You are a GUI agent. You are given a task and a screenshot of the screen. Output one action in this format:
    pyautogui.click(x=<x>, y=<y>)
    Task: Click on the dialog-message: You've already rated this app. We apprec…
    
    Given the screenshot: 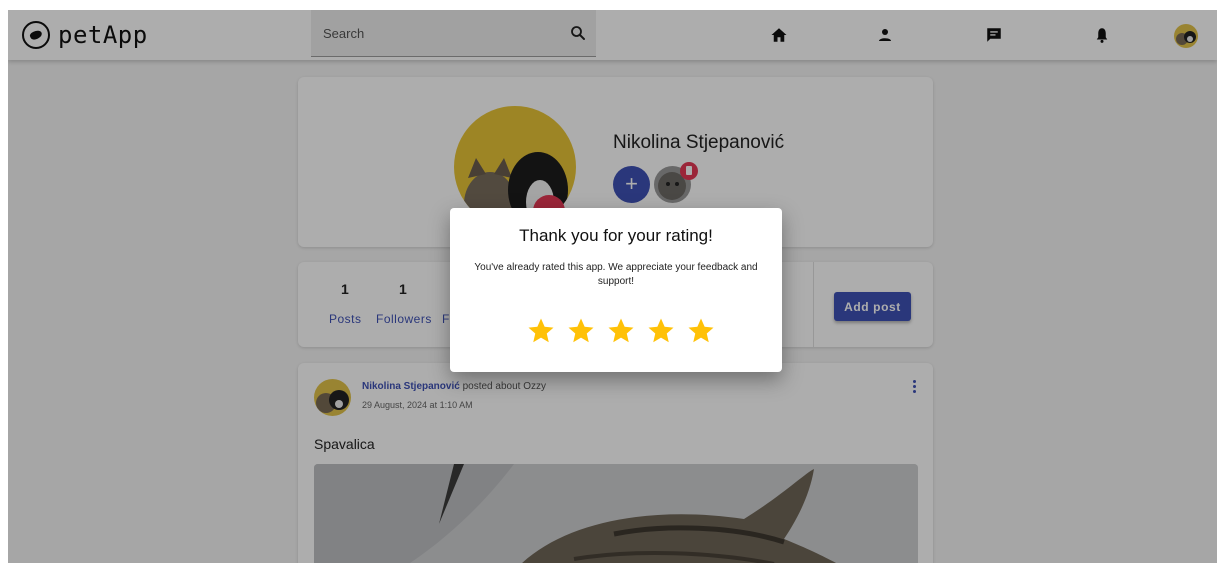 What is the action you would take?
    pyautogui.click(x=616, y=274)
    